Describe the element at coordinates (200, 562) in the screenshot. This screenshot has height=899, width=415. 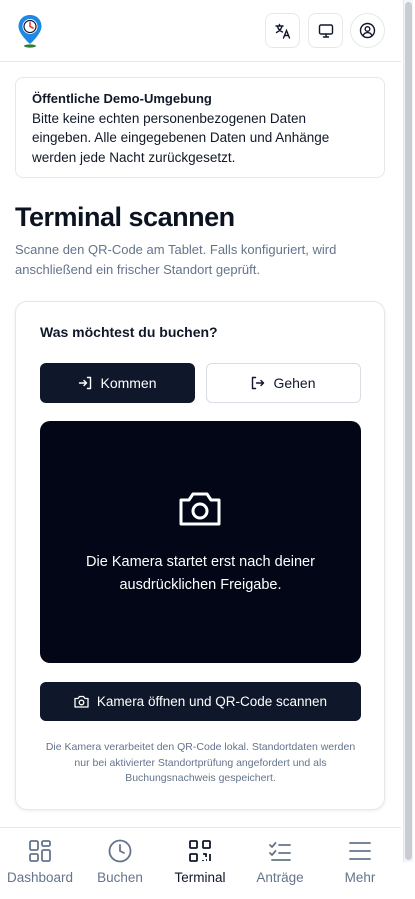
I see `camera-message-line1: Die Kamera startet erst nach deiner` at that location.